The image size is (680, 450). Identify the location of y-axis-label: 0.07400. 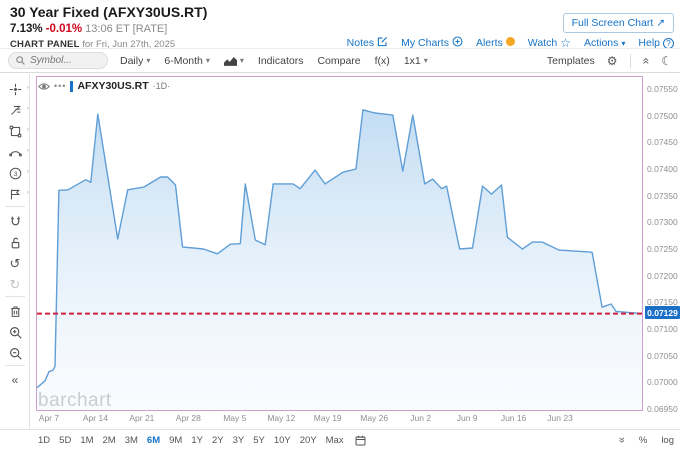
(662, 169).